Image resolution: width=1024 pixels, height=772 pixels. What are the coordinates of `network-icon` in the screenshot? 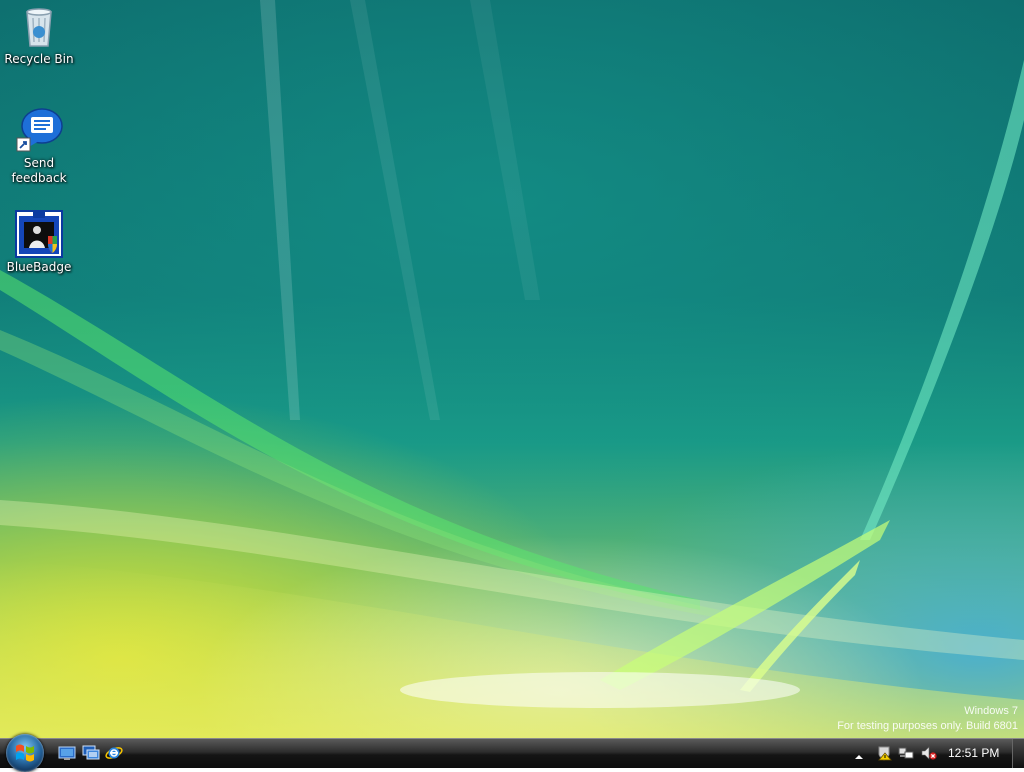 It's located at (906, 753).